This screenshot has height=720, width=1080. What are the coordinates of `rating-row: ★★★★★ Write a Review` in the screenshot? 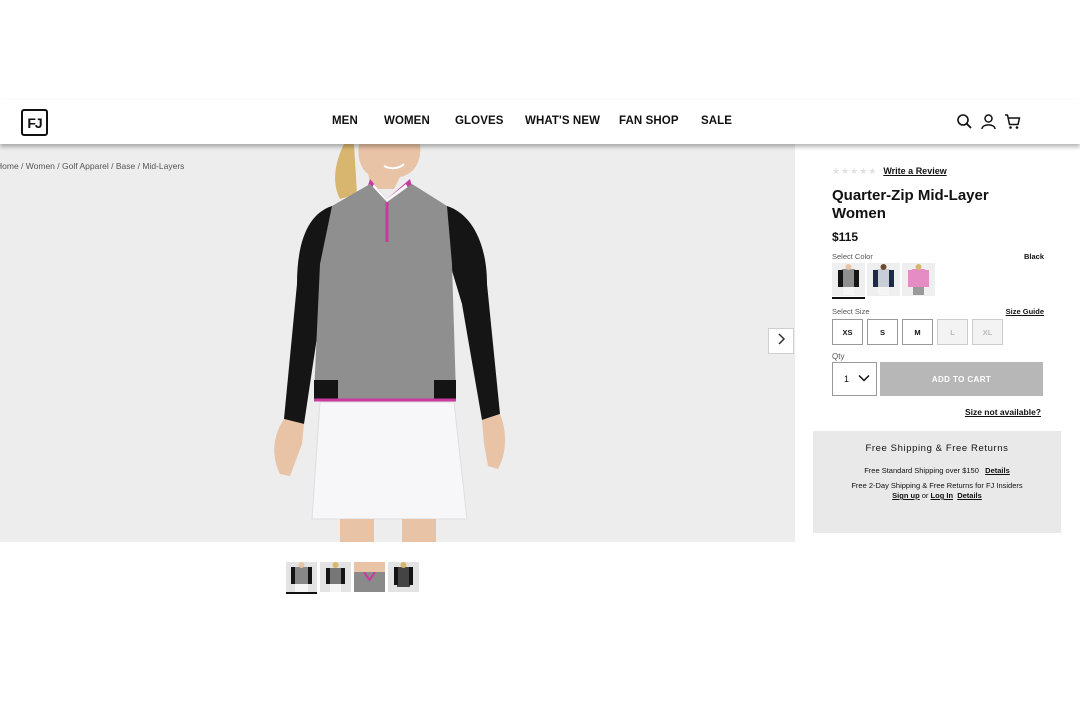 It's located at (938, 171).